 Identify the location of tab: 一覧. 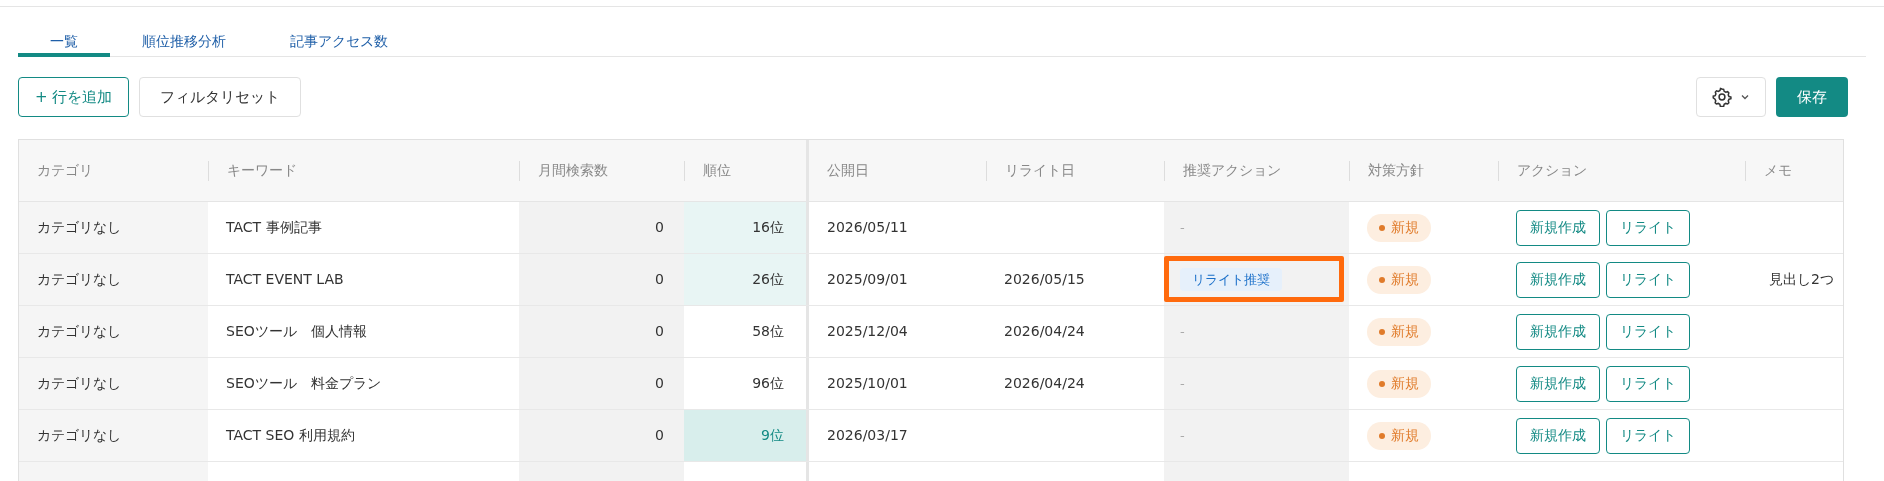
(64, 43).